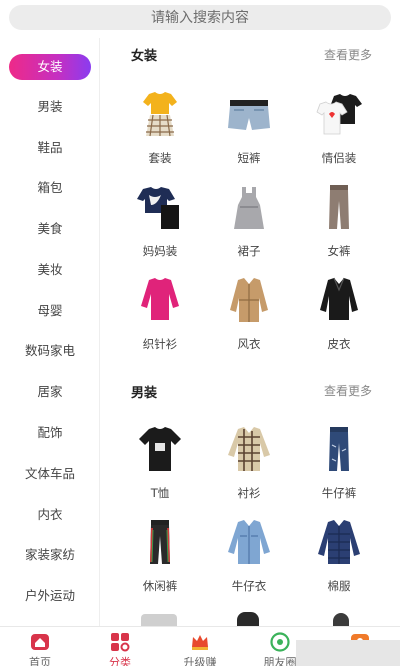  I want to click on grid-item-label: 妈妈装, so click(160, 251).